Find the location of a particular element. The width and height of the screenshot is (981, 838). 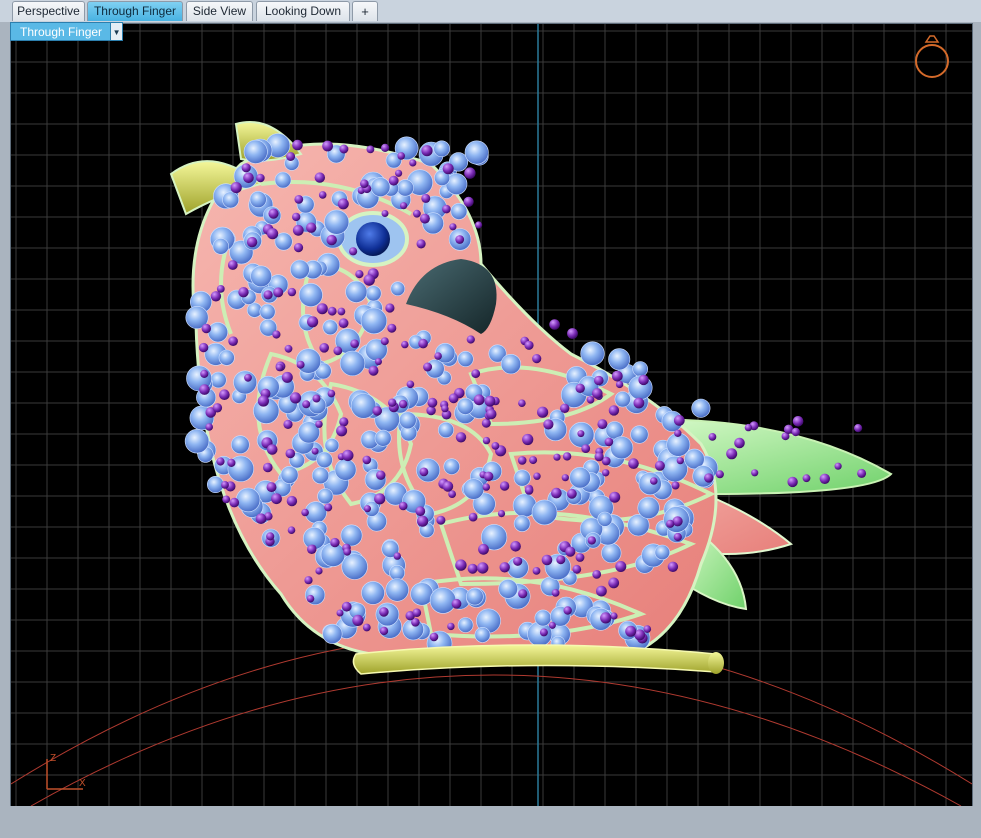

tab-through-finger: Through Finger is located at coordinates (135, 11).